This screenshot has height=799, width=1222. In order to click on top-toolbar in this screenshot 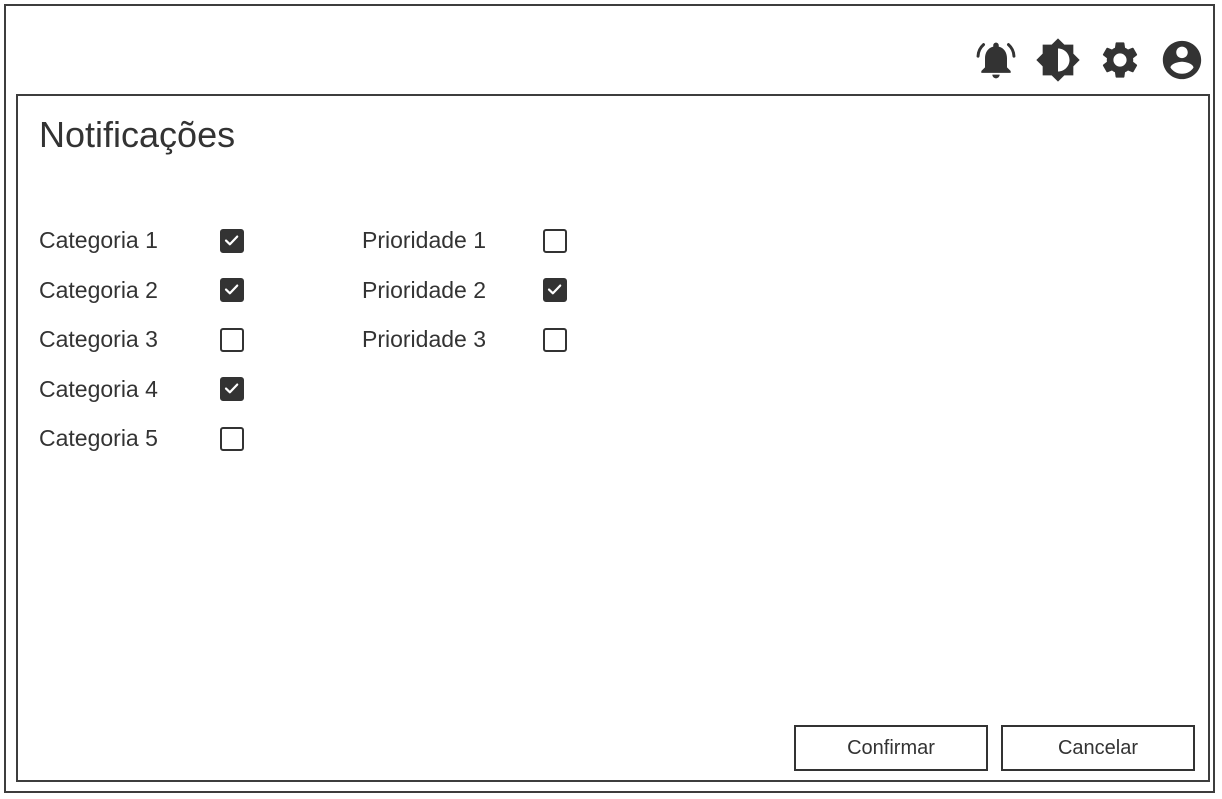, I will do `click(1089, 60)`.